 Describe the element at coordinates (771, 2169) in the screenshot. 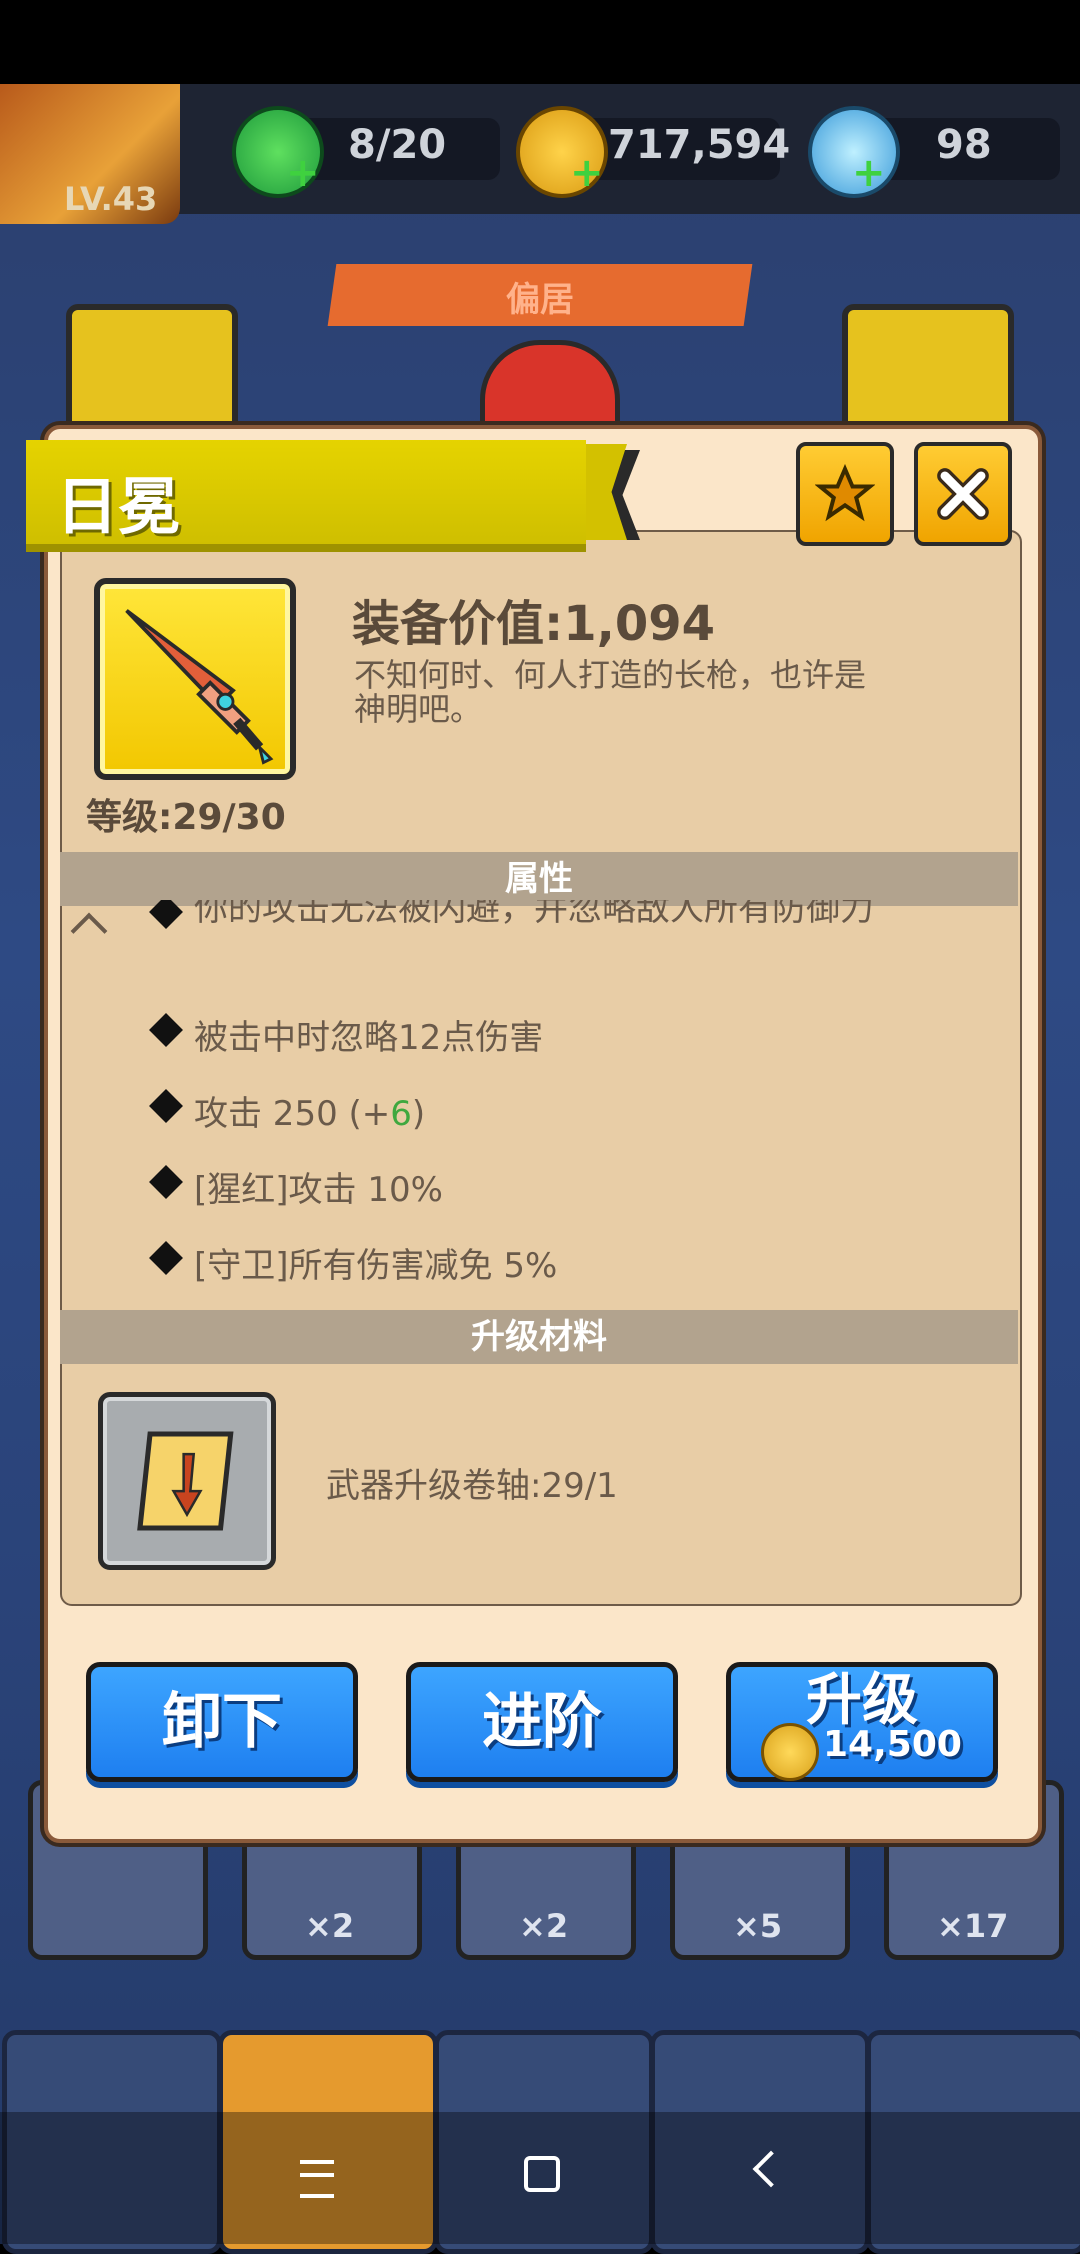

I see `back-icon` at that location.